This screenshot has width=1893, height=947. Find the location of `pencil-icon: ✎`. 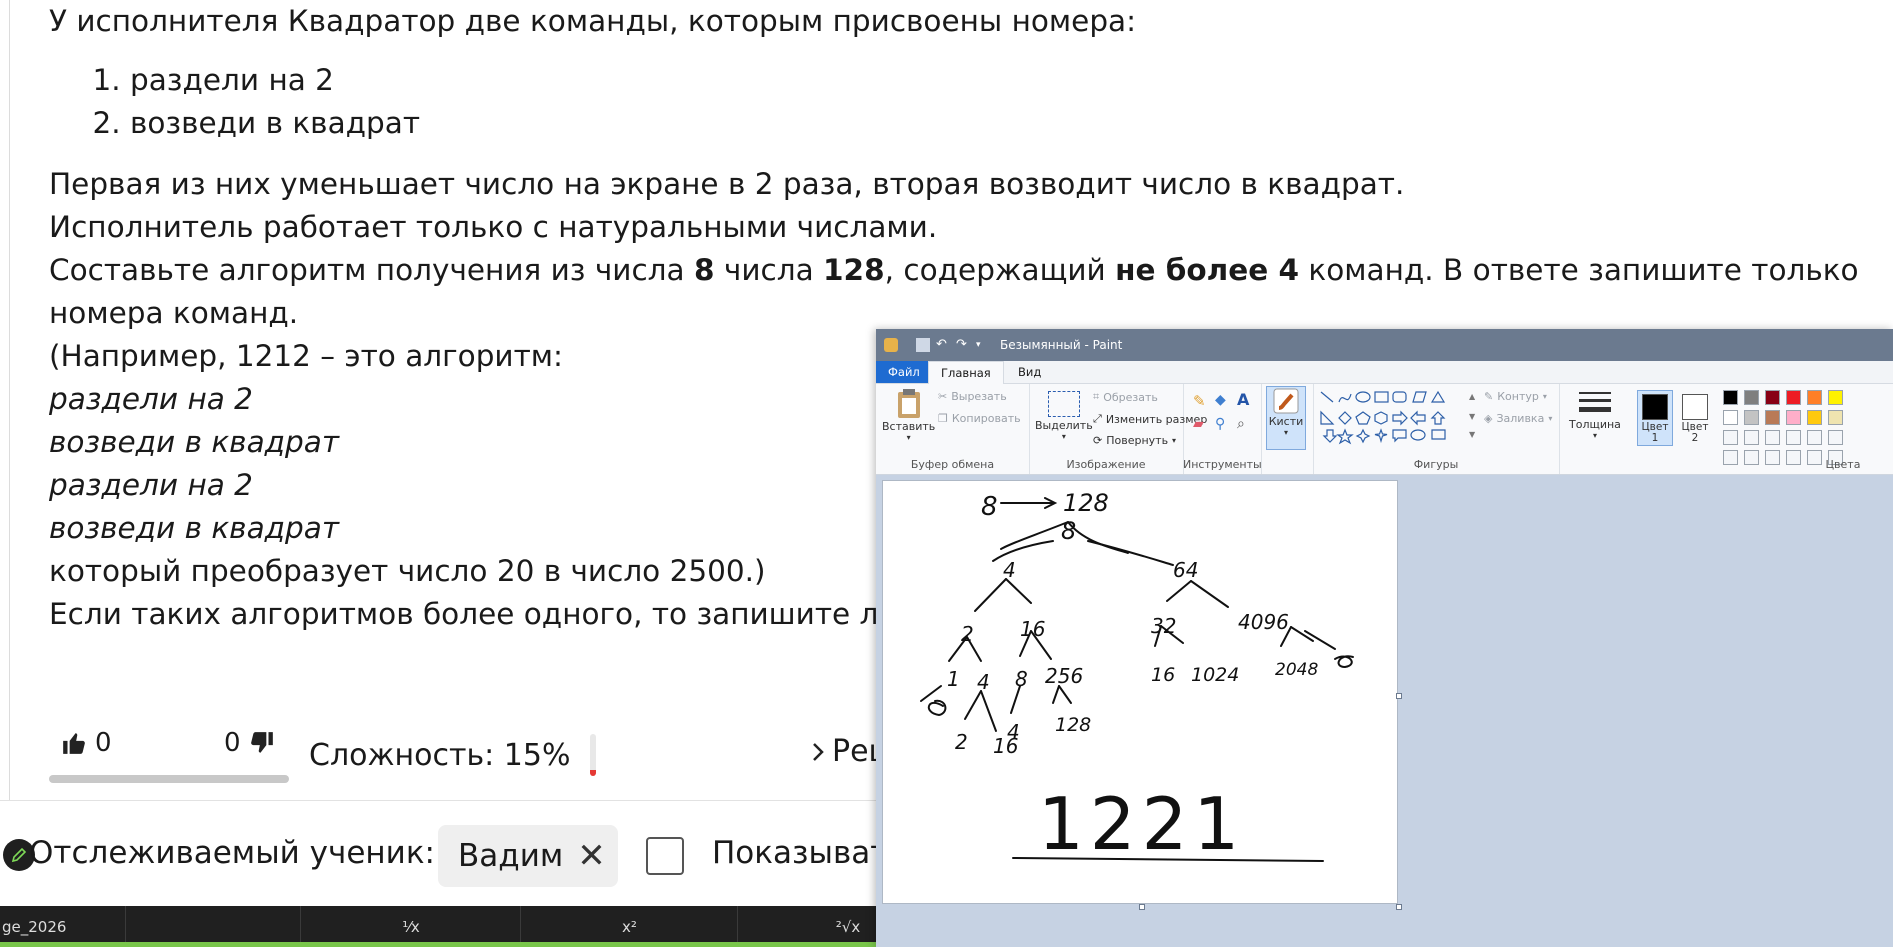

pencil-icon: ✎ is located at coordinates (1199, 401).